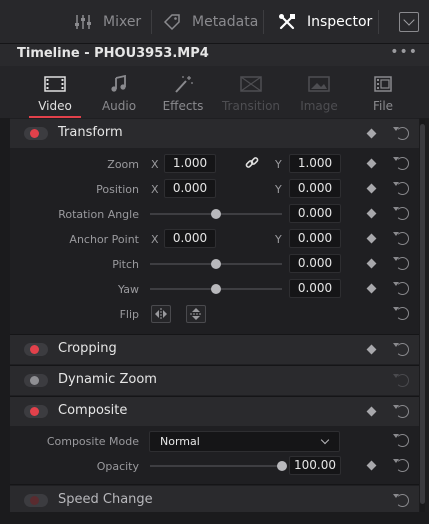 The image size is (429, 524). I want to click on composite-section-header: Composite, so click(214, 411).